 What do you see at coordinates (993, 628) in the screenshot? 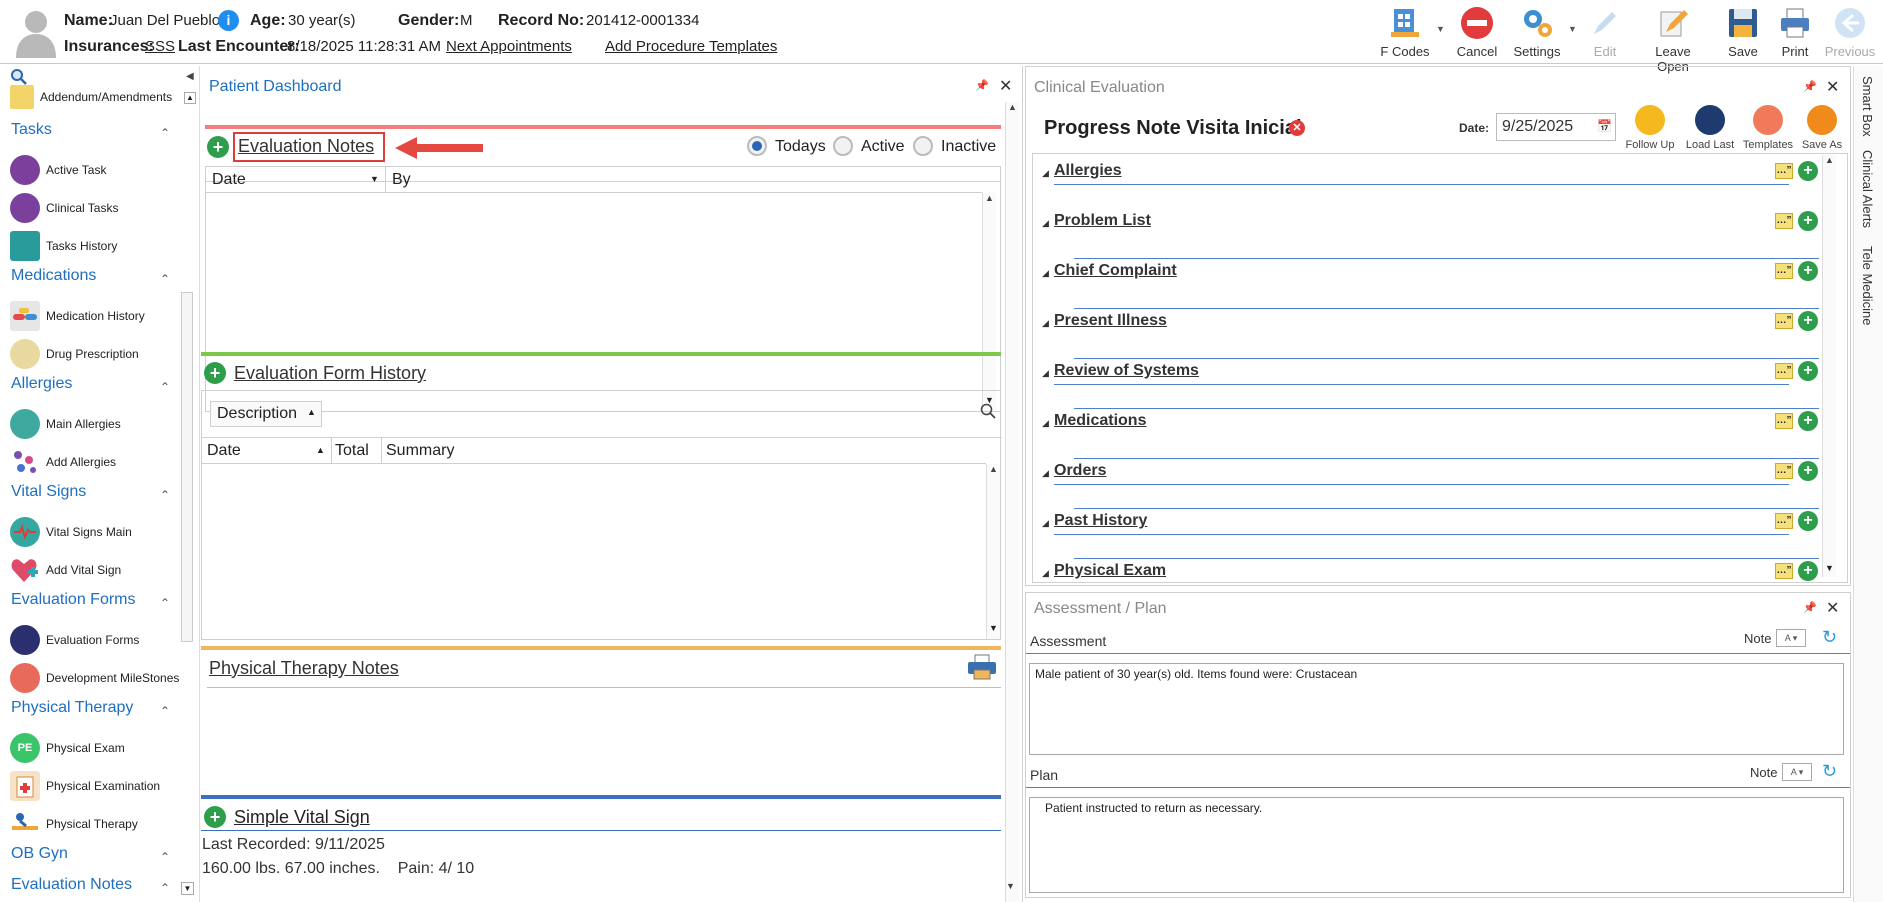
I see `scroll-down-icon: ▼` at bounding box center [993, 628].